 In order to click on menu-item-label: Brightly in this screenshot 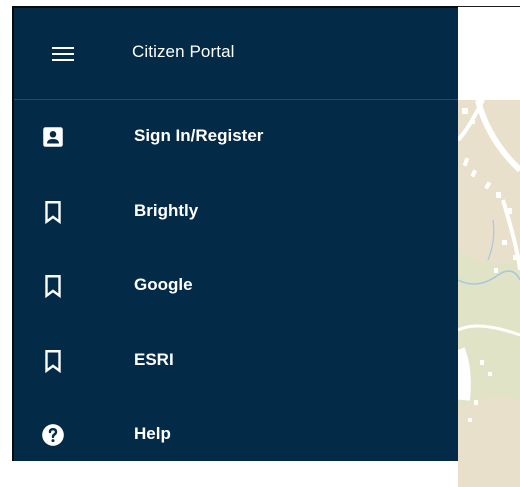, I will do `click(166, 210)`.